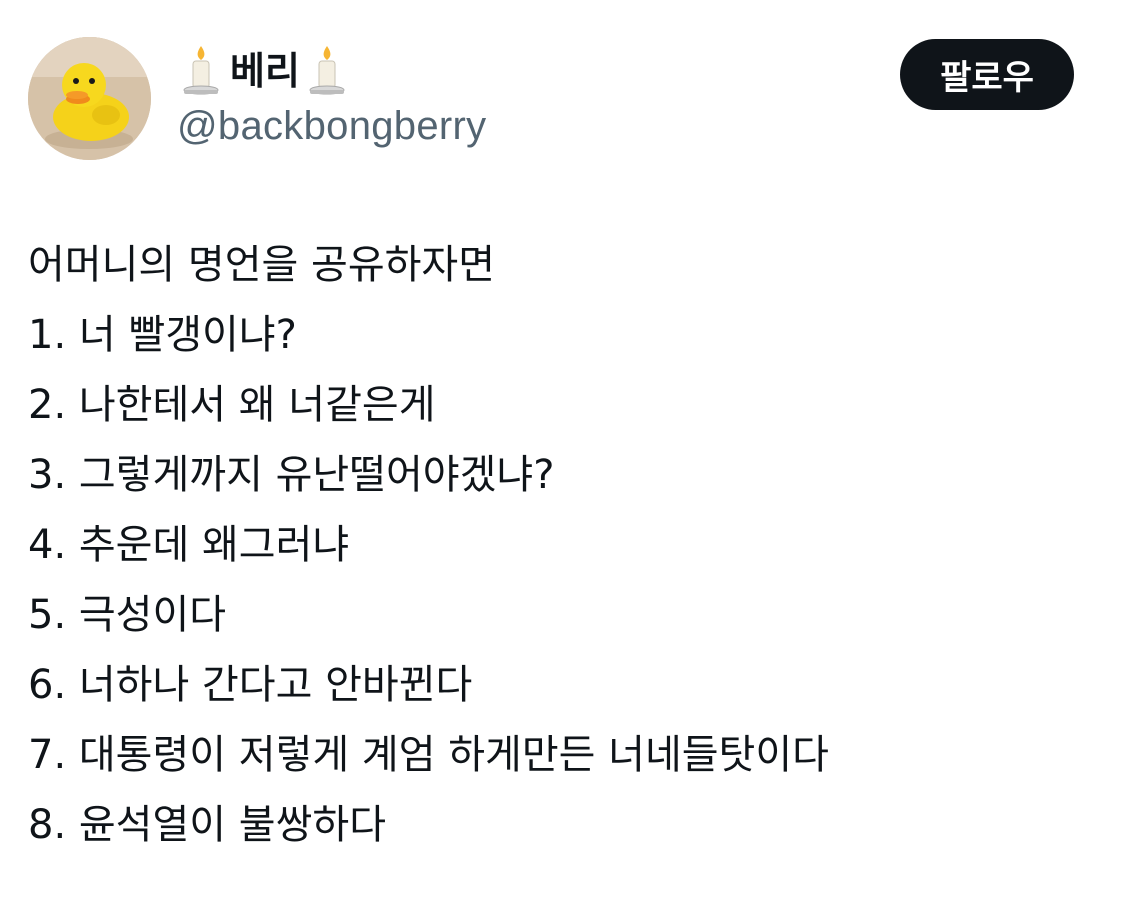  I want to click on tweet-line: 5. 극성이다, so click(127, 615).